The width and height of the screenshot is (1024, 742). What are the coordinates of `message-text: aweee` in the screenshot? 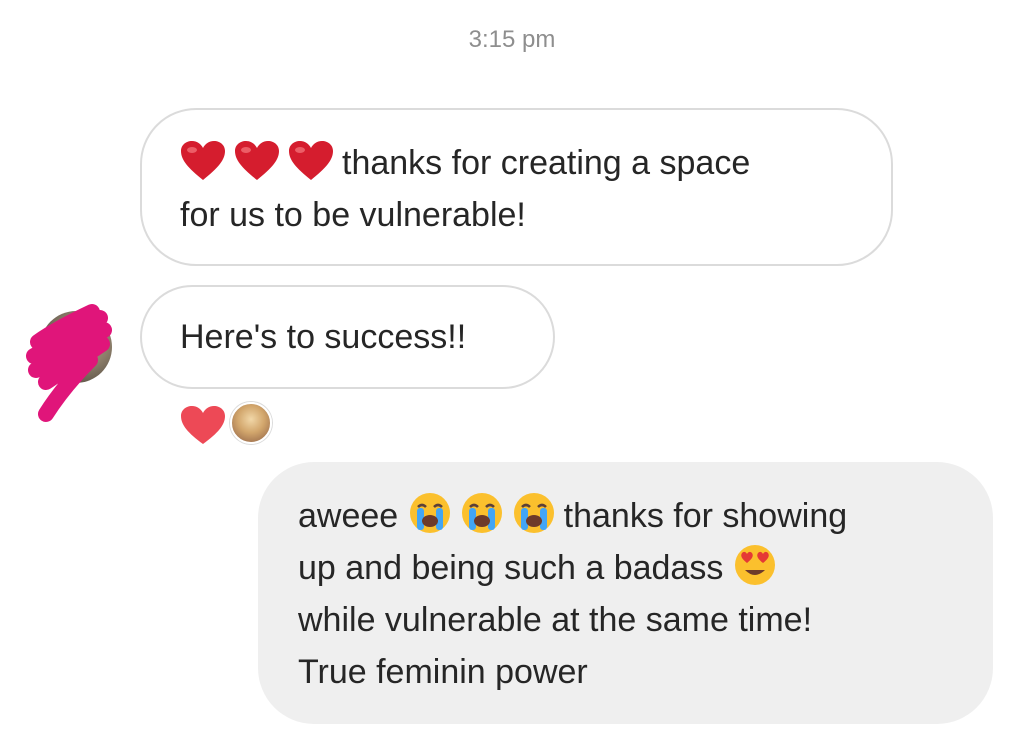 It's located at (348, 516).